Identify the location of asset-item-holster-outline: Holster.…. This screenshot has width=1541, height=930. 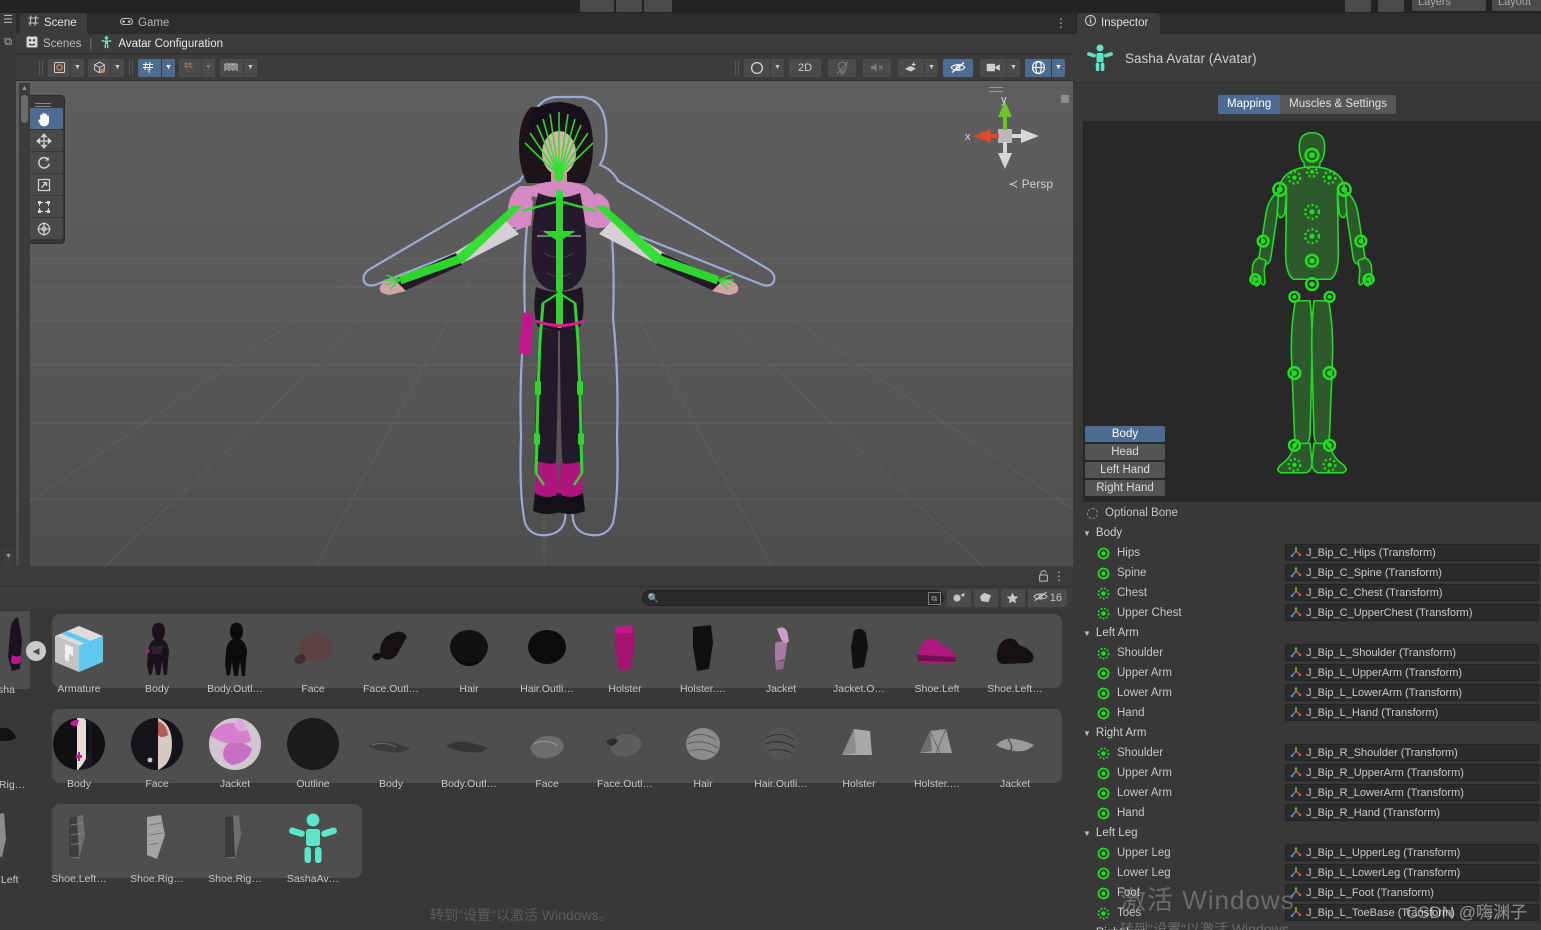
(703, 659).